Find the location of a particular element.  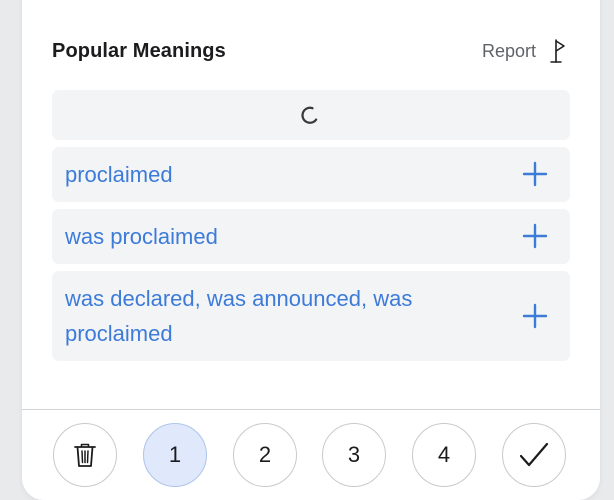

checkmark-icon is located at coordinates (534, 454).